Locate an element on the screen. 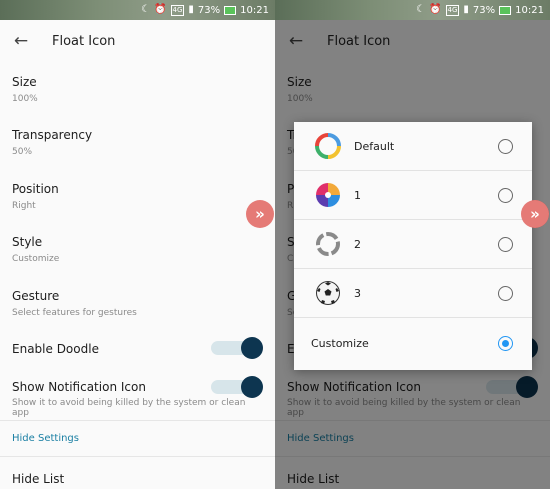 This screenshot has height=489, width=550. setting-size-title: Size is located at coordinates (24, 82).